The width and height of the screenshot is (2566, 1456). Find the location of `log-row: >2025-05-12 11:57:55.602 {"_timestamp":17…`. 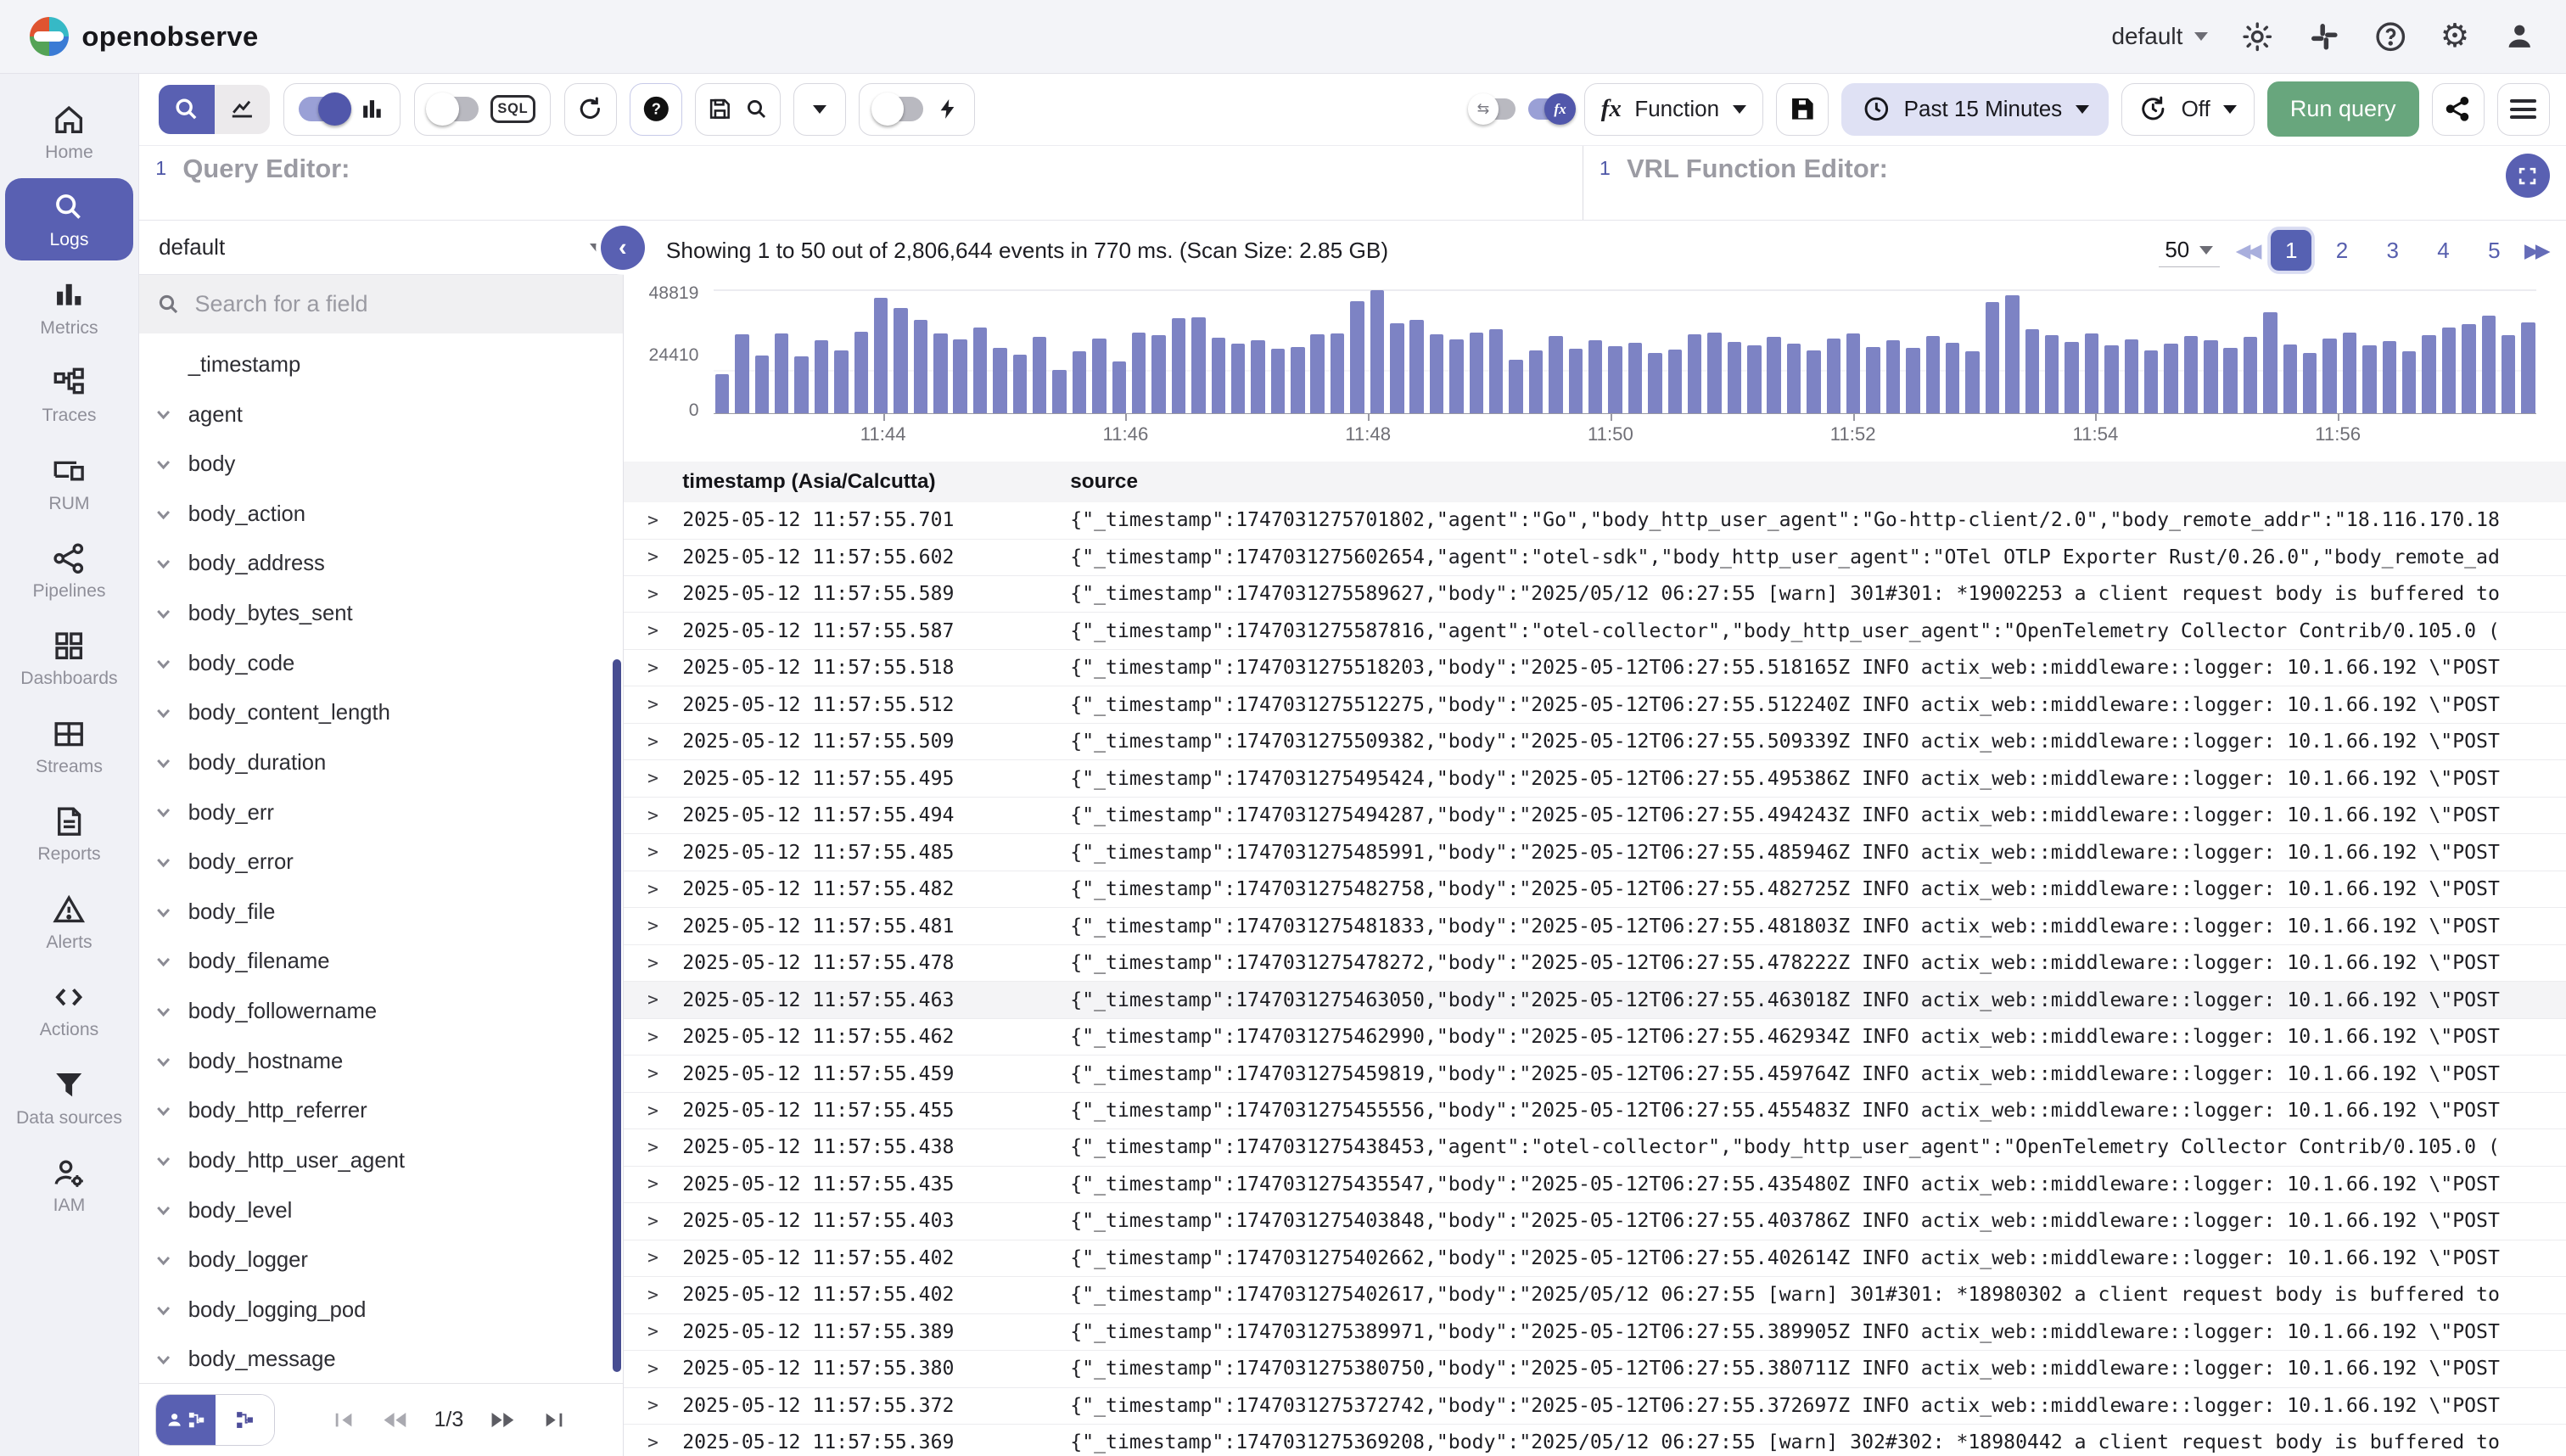

log-row: >2025-05-12 11:57:55.602 {"_timestamp":17… is located at coordinates (1594, 558).